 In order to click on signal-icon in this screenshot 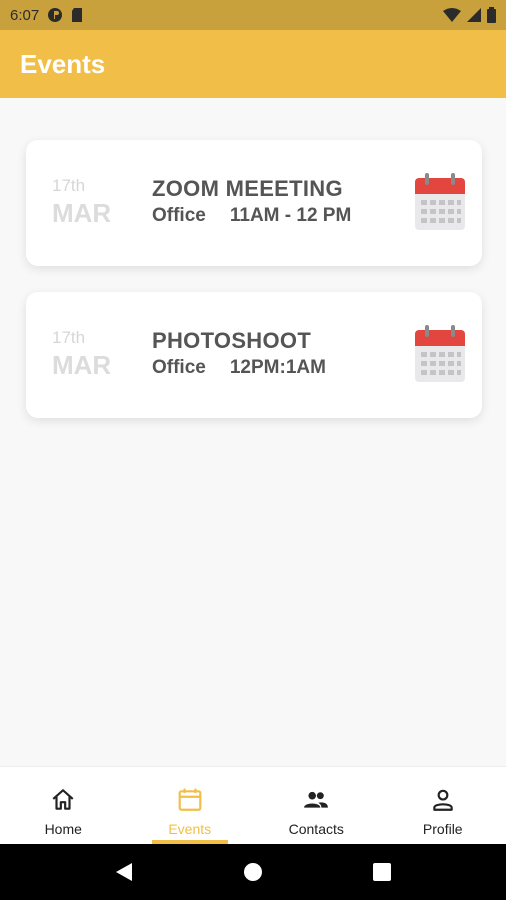, I will do `click(474, 15)`.